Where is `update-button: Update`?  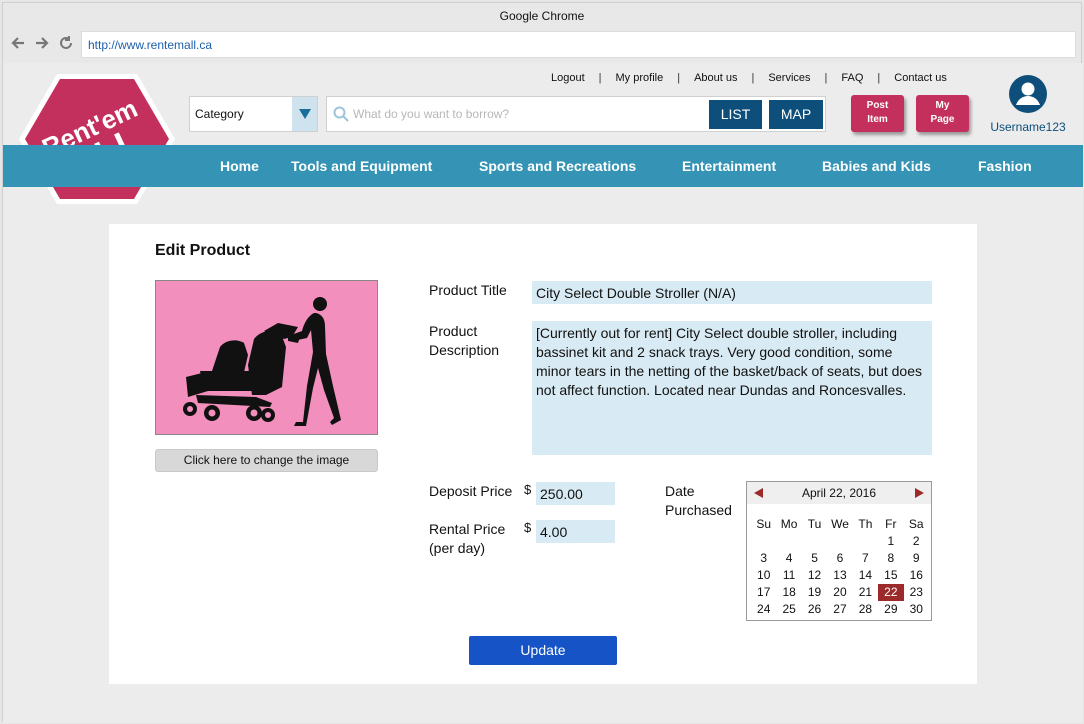
update-button: Update is located at coordinates (543, 650).